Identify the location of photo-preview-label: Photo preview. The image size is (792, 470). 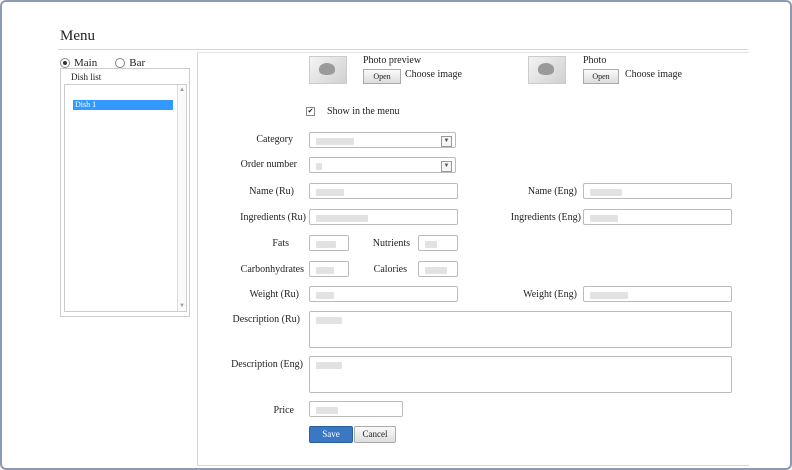
(392, 60).